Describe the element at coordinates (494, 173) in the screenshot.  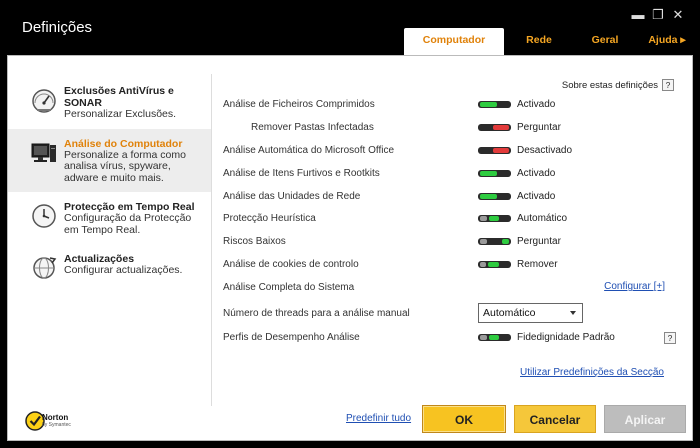
I see `toggle-rootkits` at that location.